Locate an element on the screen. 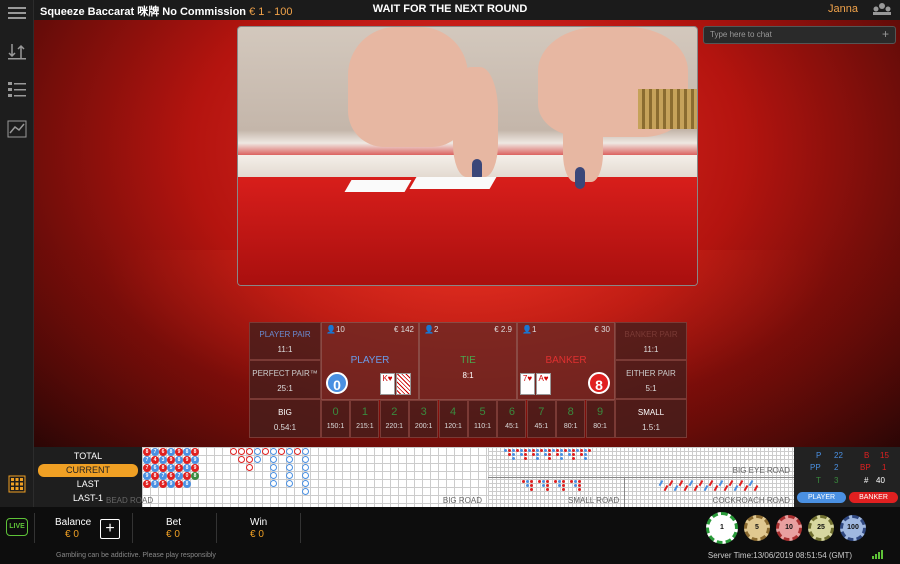  sum-payout: 200:1 is located at coordinates (423, 426).